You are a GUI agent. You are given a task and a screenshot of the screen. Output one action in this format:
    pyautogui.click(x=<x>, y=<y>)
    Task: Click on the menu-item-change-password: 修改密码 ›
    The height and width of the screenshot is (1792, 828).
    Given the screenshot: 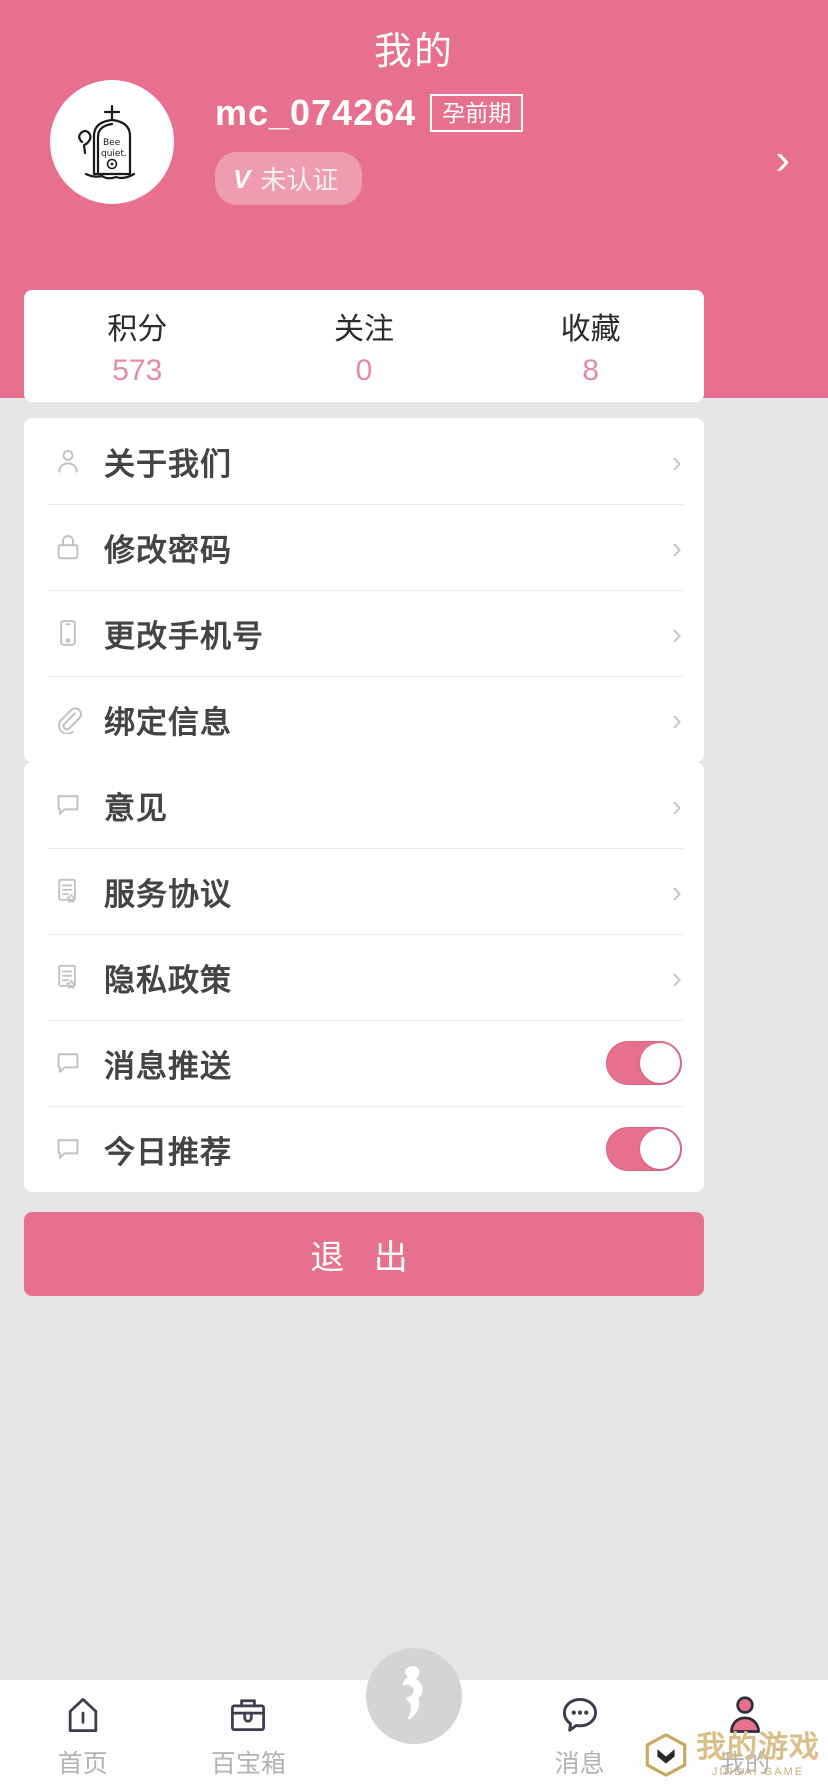 What is the action you would take?
    pyautogui.click(x=364, y=547)
    